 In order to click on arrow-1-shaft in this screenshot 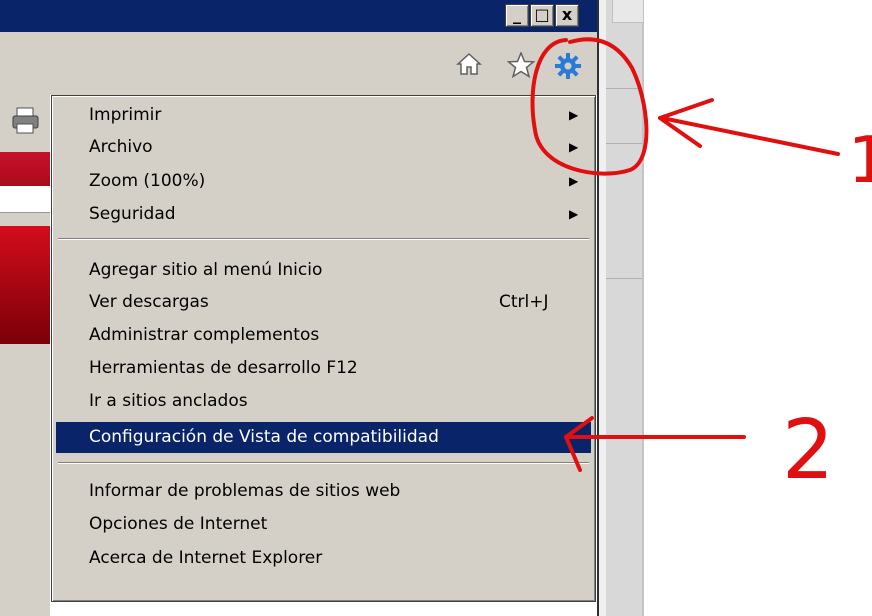, I will do `click(750, 136)`.